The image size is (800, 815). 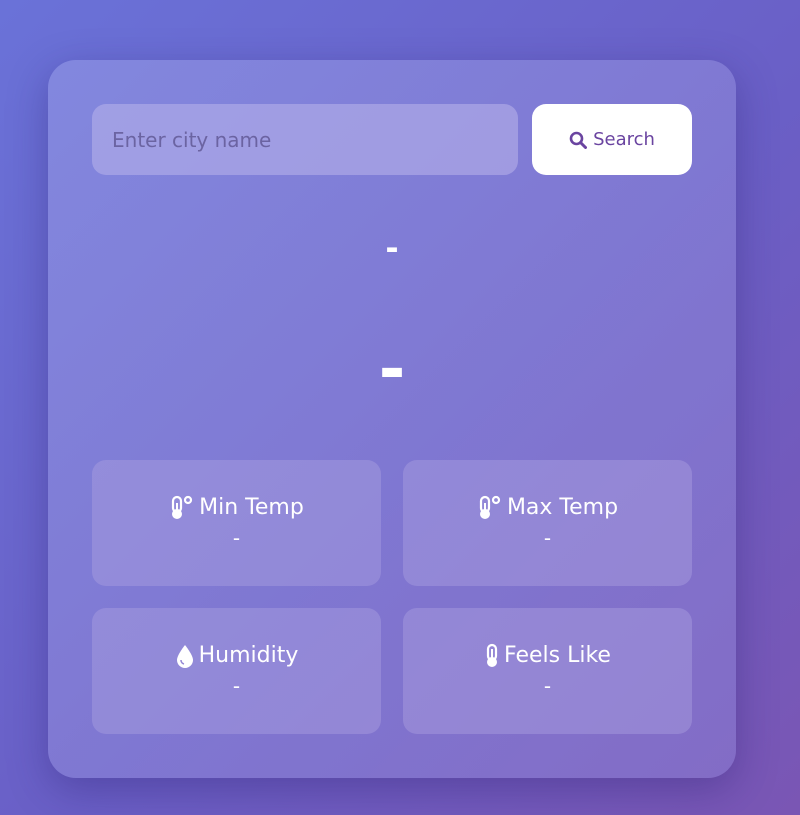 What do you see at coordinates (547, 538) in the screenshot?
I see `max-temp-value: -` at bounding box center [547, 538].